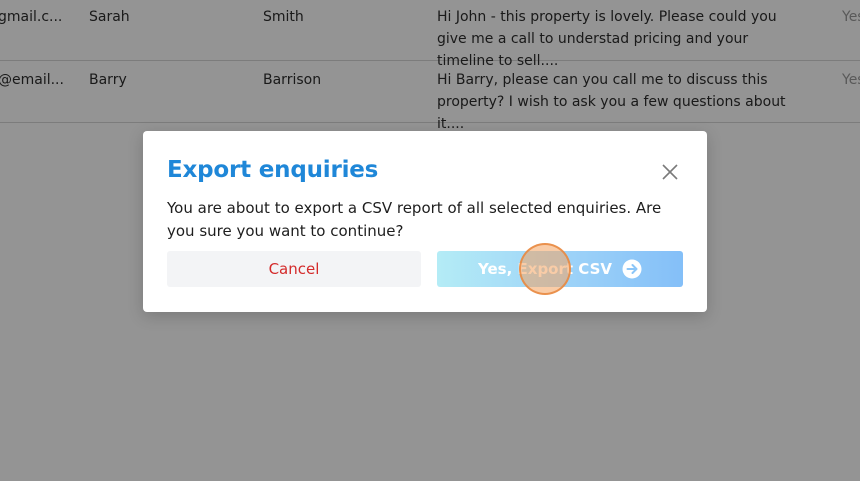 The image size is (860, 481). I want to click on cancel-button: Cancel, so click(294, 269).